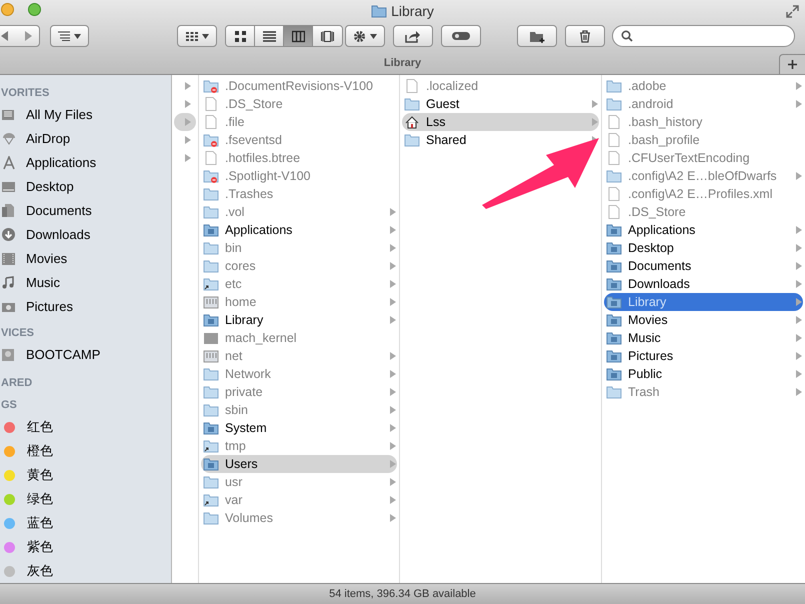 The height and width of the screenshot is (604, 805). What do you see at coordinates (703, 122) in the screenshot?
I see `file-row: .bash_history` at bounding box center [703, 122].